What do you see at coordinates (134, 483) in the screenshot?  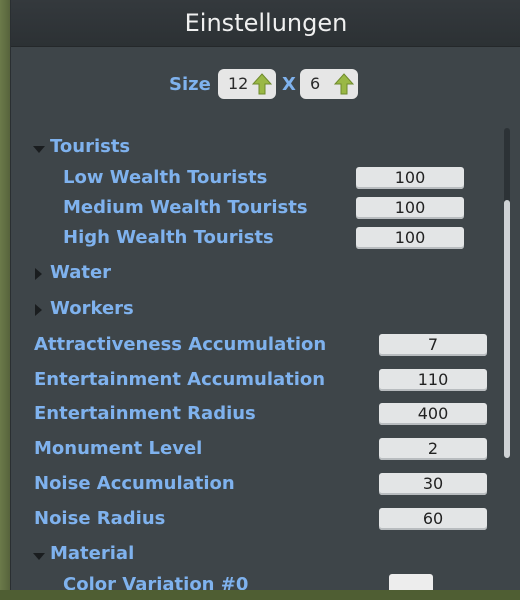 I see `setting-label: Noise Accumulation` at bounding box center [134, 483].